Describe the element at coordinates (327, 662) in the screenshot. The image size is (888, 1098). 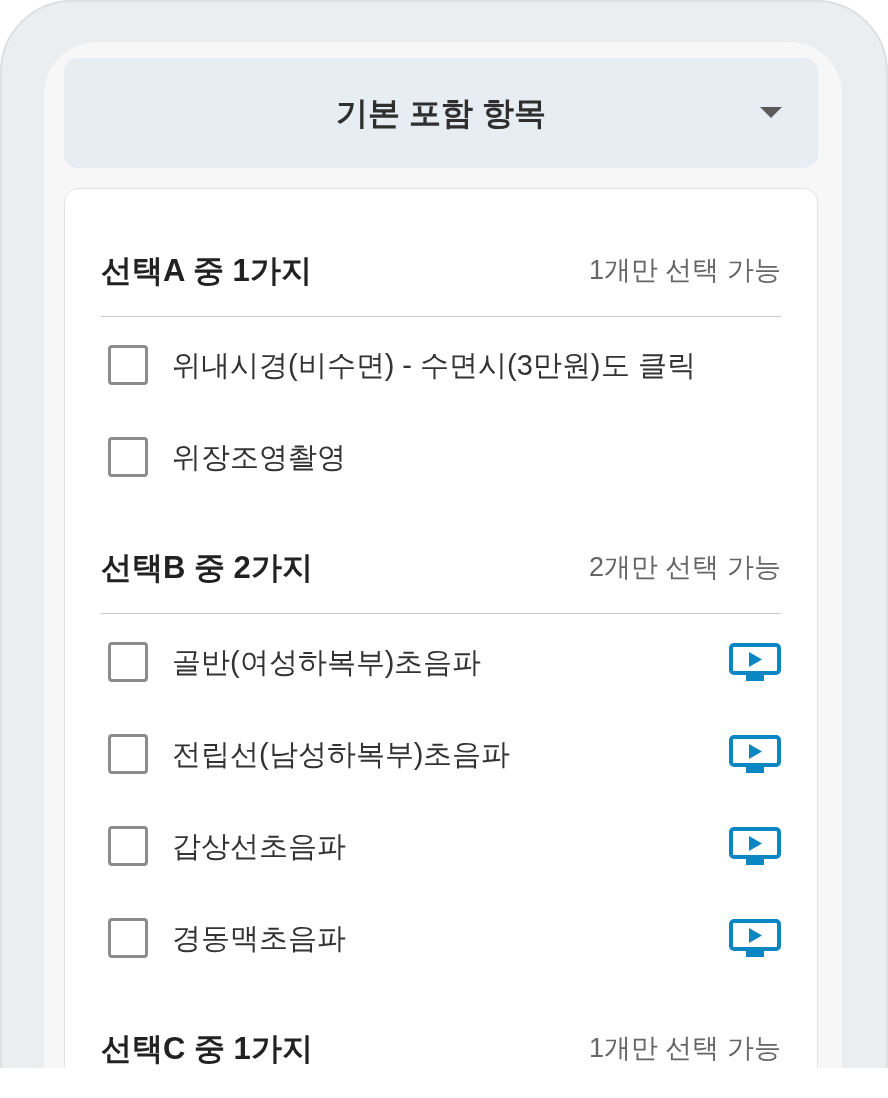
I see `option-label: 골반(여성하복부)초음파` at that location.